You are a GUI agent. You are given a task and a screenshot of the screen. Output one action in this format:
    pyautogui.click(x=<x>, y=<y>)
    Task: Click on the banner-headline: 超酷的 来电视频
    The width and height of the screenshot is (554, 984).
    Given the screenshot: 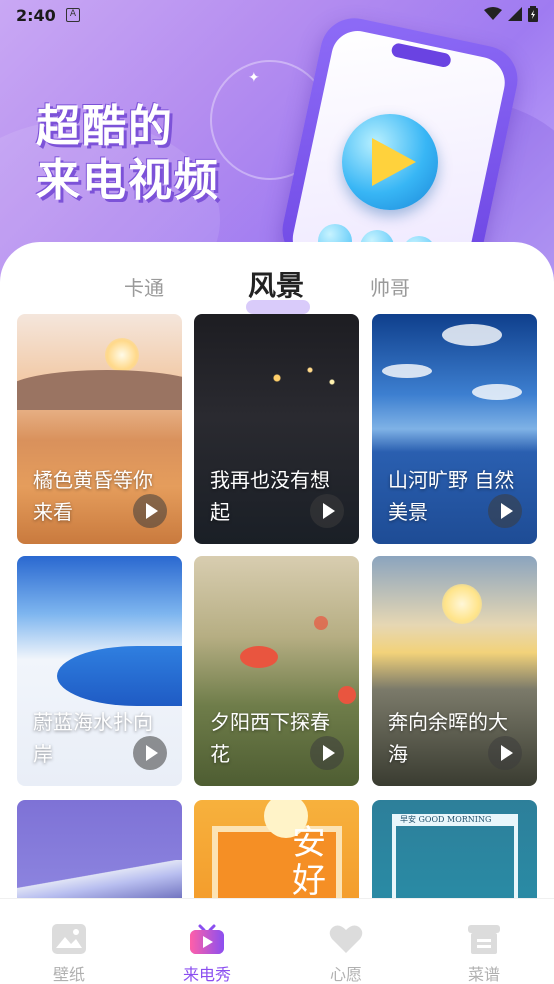 What is the action you would take?
    pyautogui.click(x=128, y=154)
    